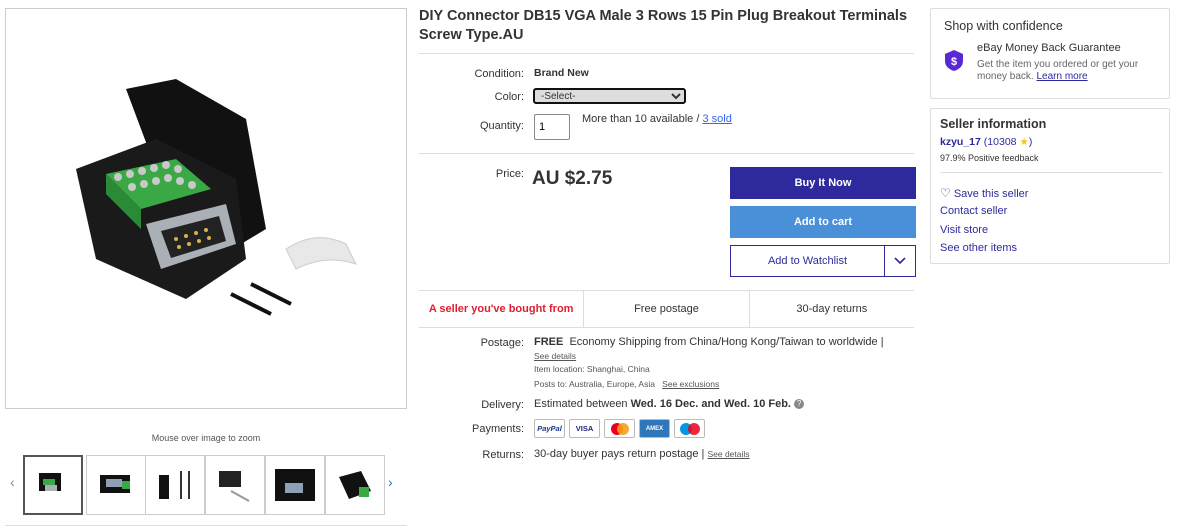 This screenshot has height=526, width=1186. What do you see at coordinates (498, 429) in the screenshot?
I see `payments-label: Payments:` at bounding box center [498, 429].